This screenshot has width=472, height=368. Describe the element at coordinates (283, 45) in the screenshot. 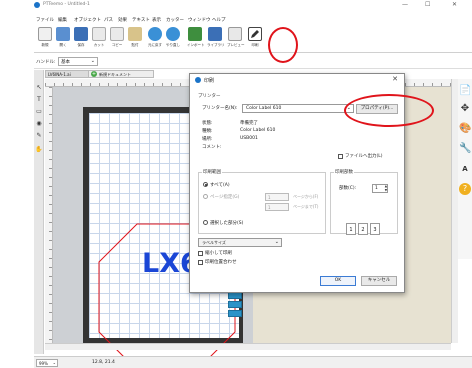

I see `annotation-circle-print` at that location.